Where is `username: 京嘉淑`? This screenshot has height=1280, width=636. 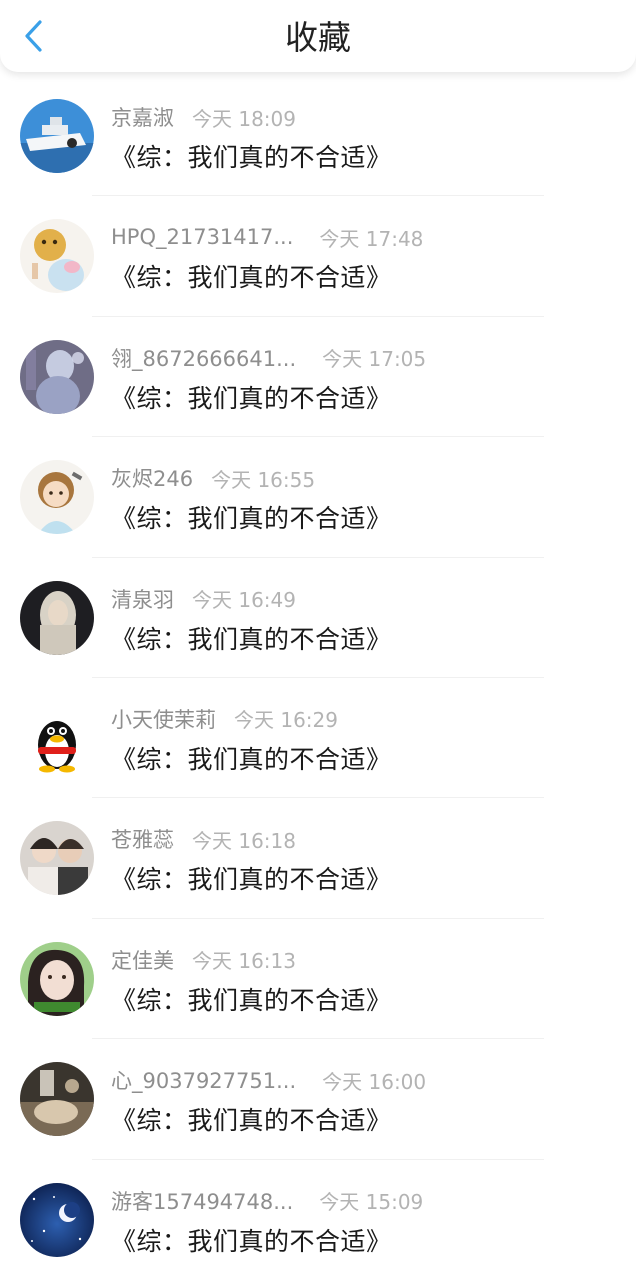 username: 京嘉淑 is located at coordinates (142, 118).